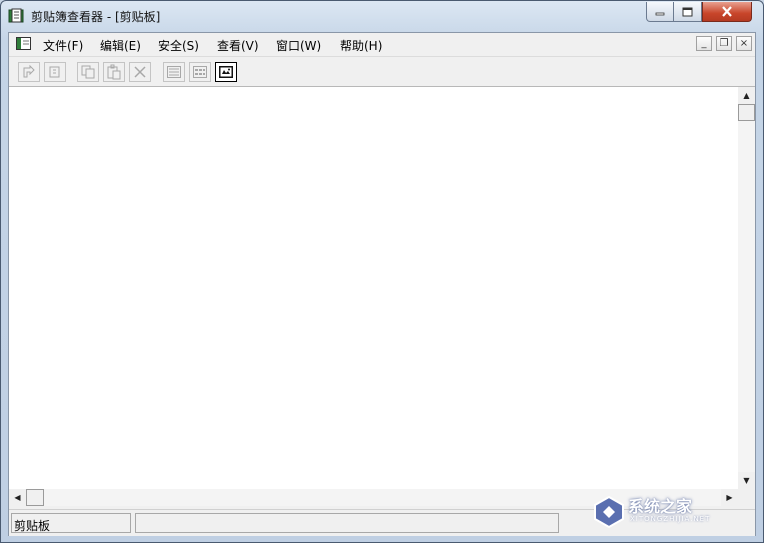 Image resolution: width=764 pixels, height=543 pixels. What do you see at coordinates (17, 497) in the screenshot?
I see `scroll-left-arrow: ◀` at bounding box center [17, 497].